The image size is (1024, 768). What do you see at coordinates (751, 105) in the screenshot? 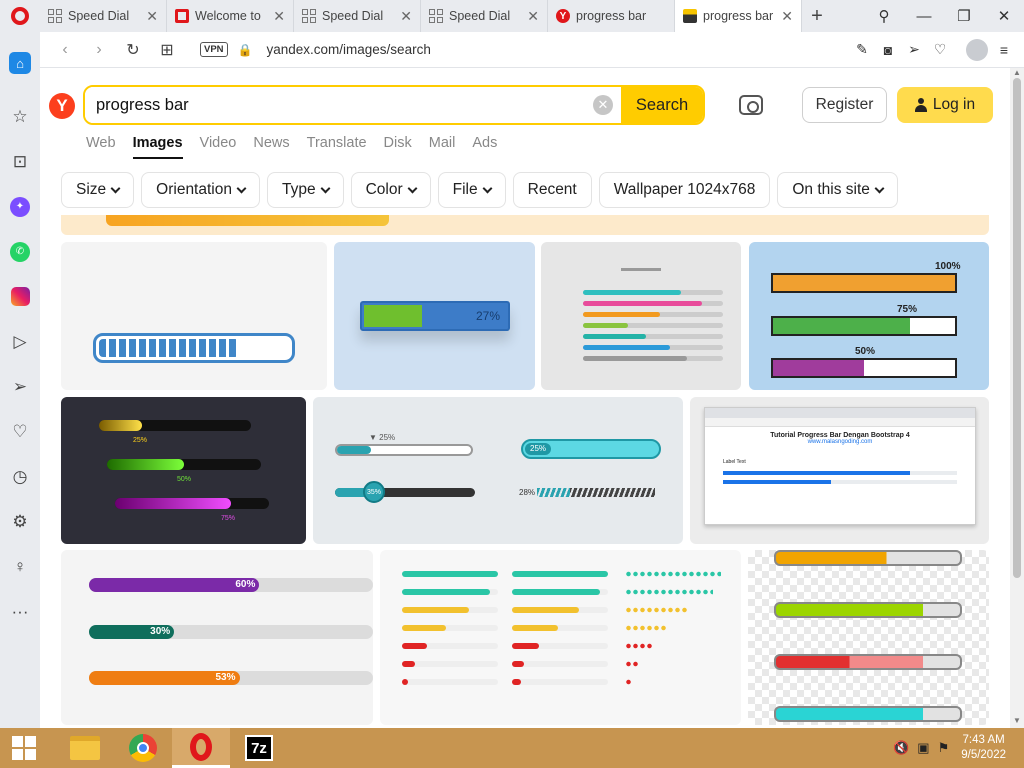
I see `image-search-camera-icon` at bounding box center [751, 105].